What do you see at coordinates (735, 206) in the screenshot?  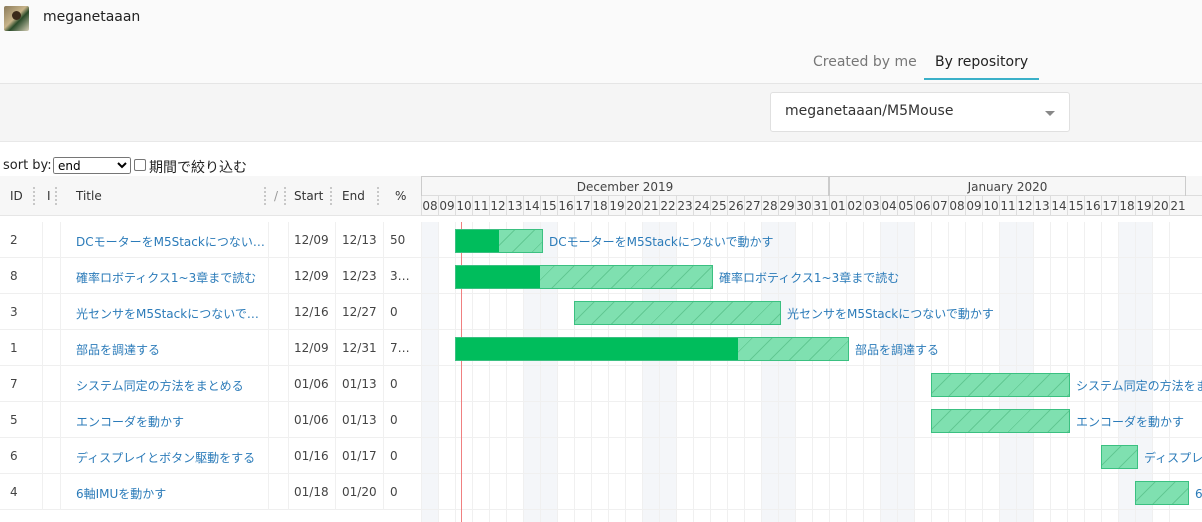 I see `day-label: 26` at bounding box center [735, 206].